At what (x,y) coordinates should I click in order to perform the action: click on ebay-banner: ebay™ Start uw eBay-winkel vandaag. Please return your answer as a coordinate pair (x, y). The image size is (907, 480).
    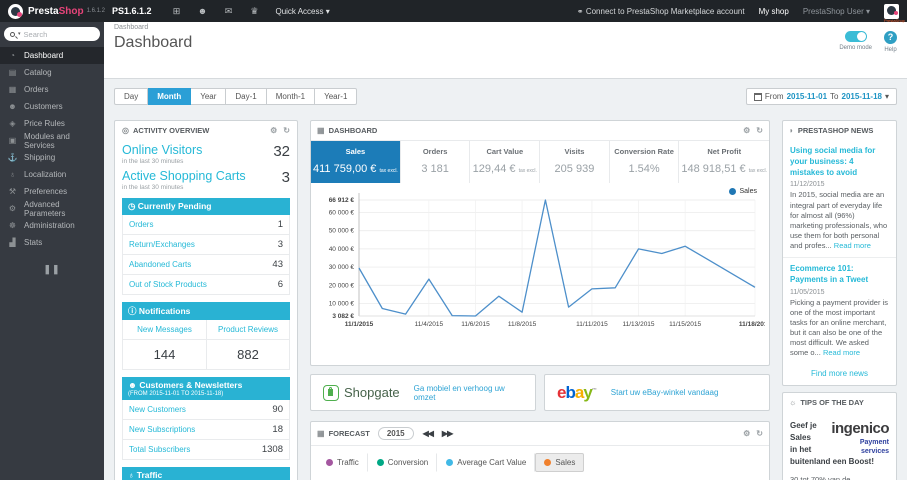
    Looking at the image, I should click on (657, 392).